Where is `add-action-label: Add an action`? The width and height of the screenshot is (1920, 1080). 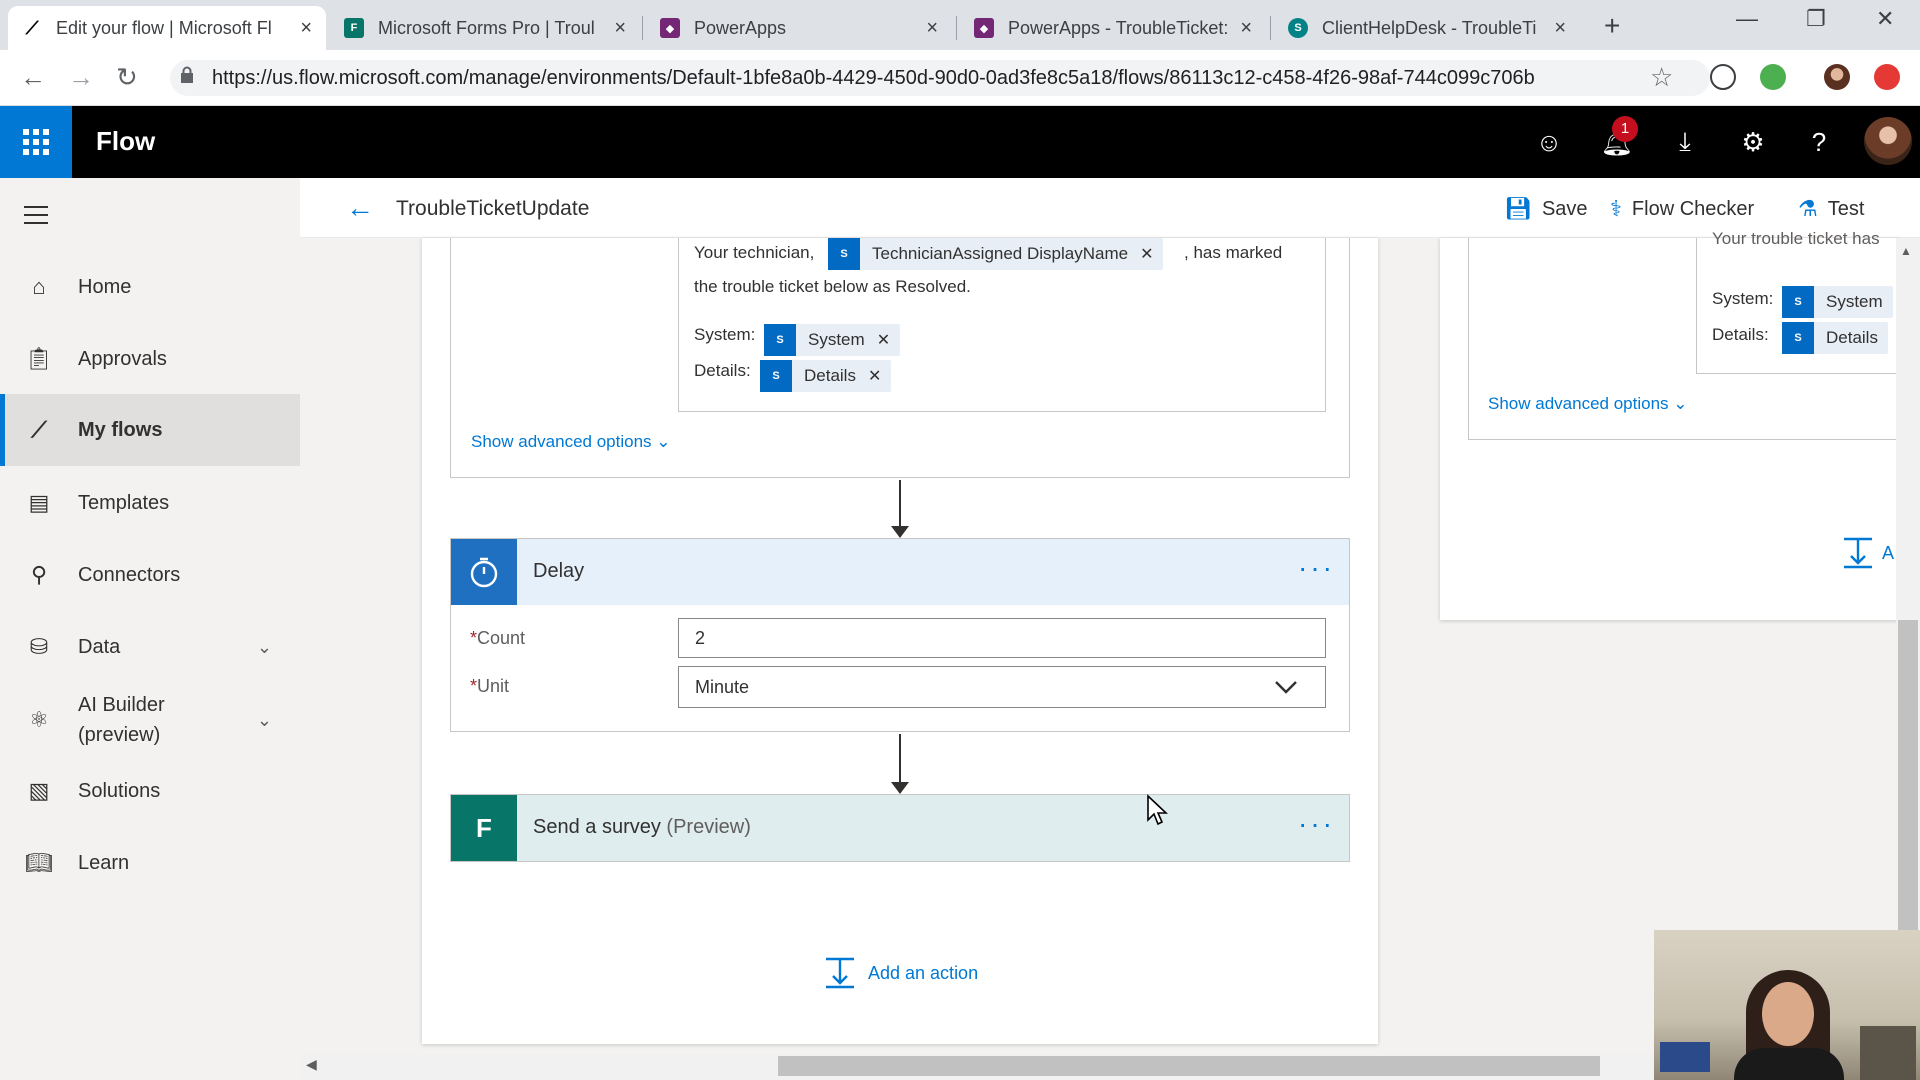
add-action-label: Add an action is located at coordinates (923, 972).